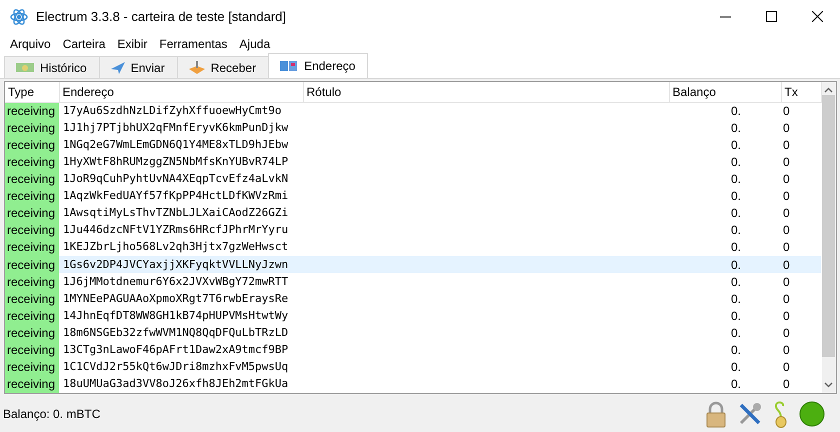  I want to click on balance-label: Balanço: 0. mBTC, so click(51, 414).